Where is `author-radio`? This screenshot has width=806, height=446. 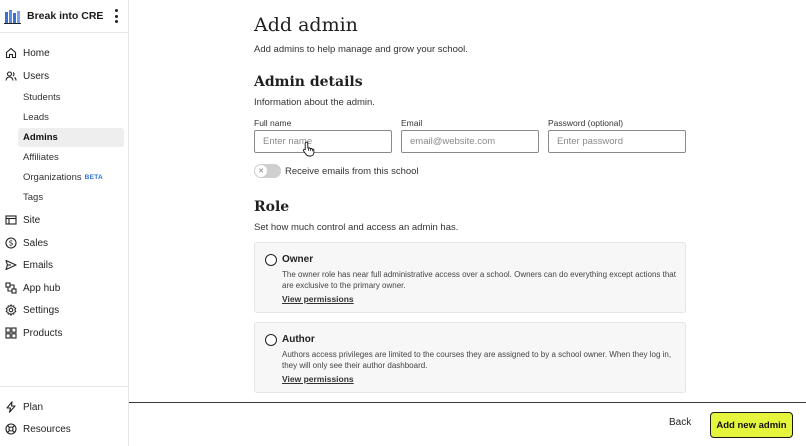
author-radio is located at coordinates (271, 340).